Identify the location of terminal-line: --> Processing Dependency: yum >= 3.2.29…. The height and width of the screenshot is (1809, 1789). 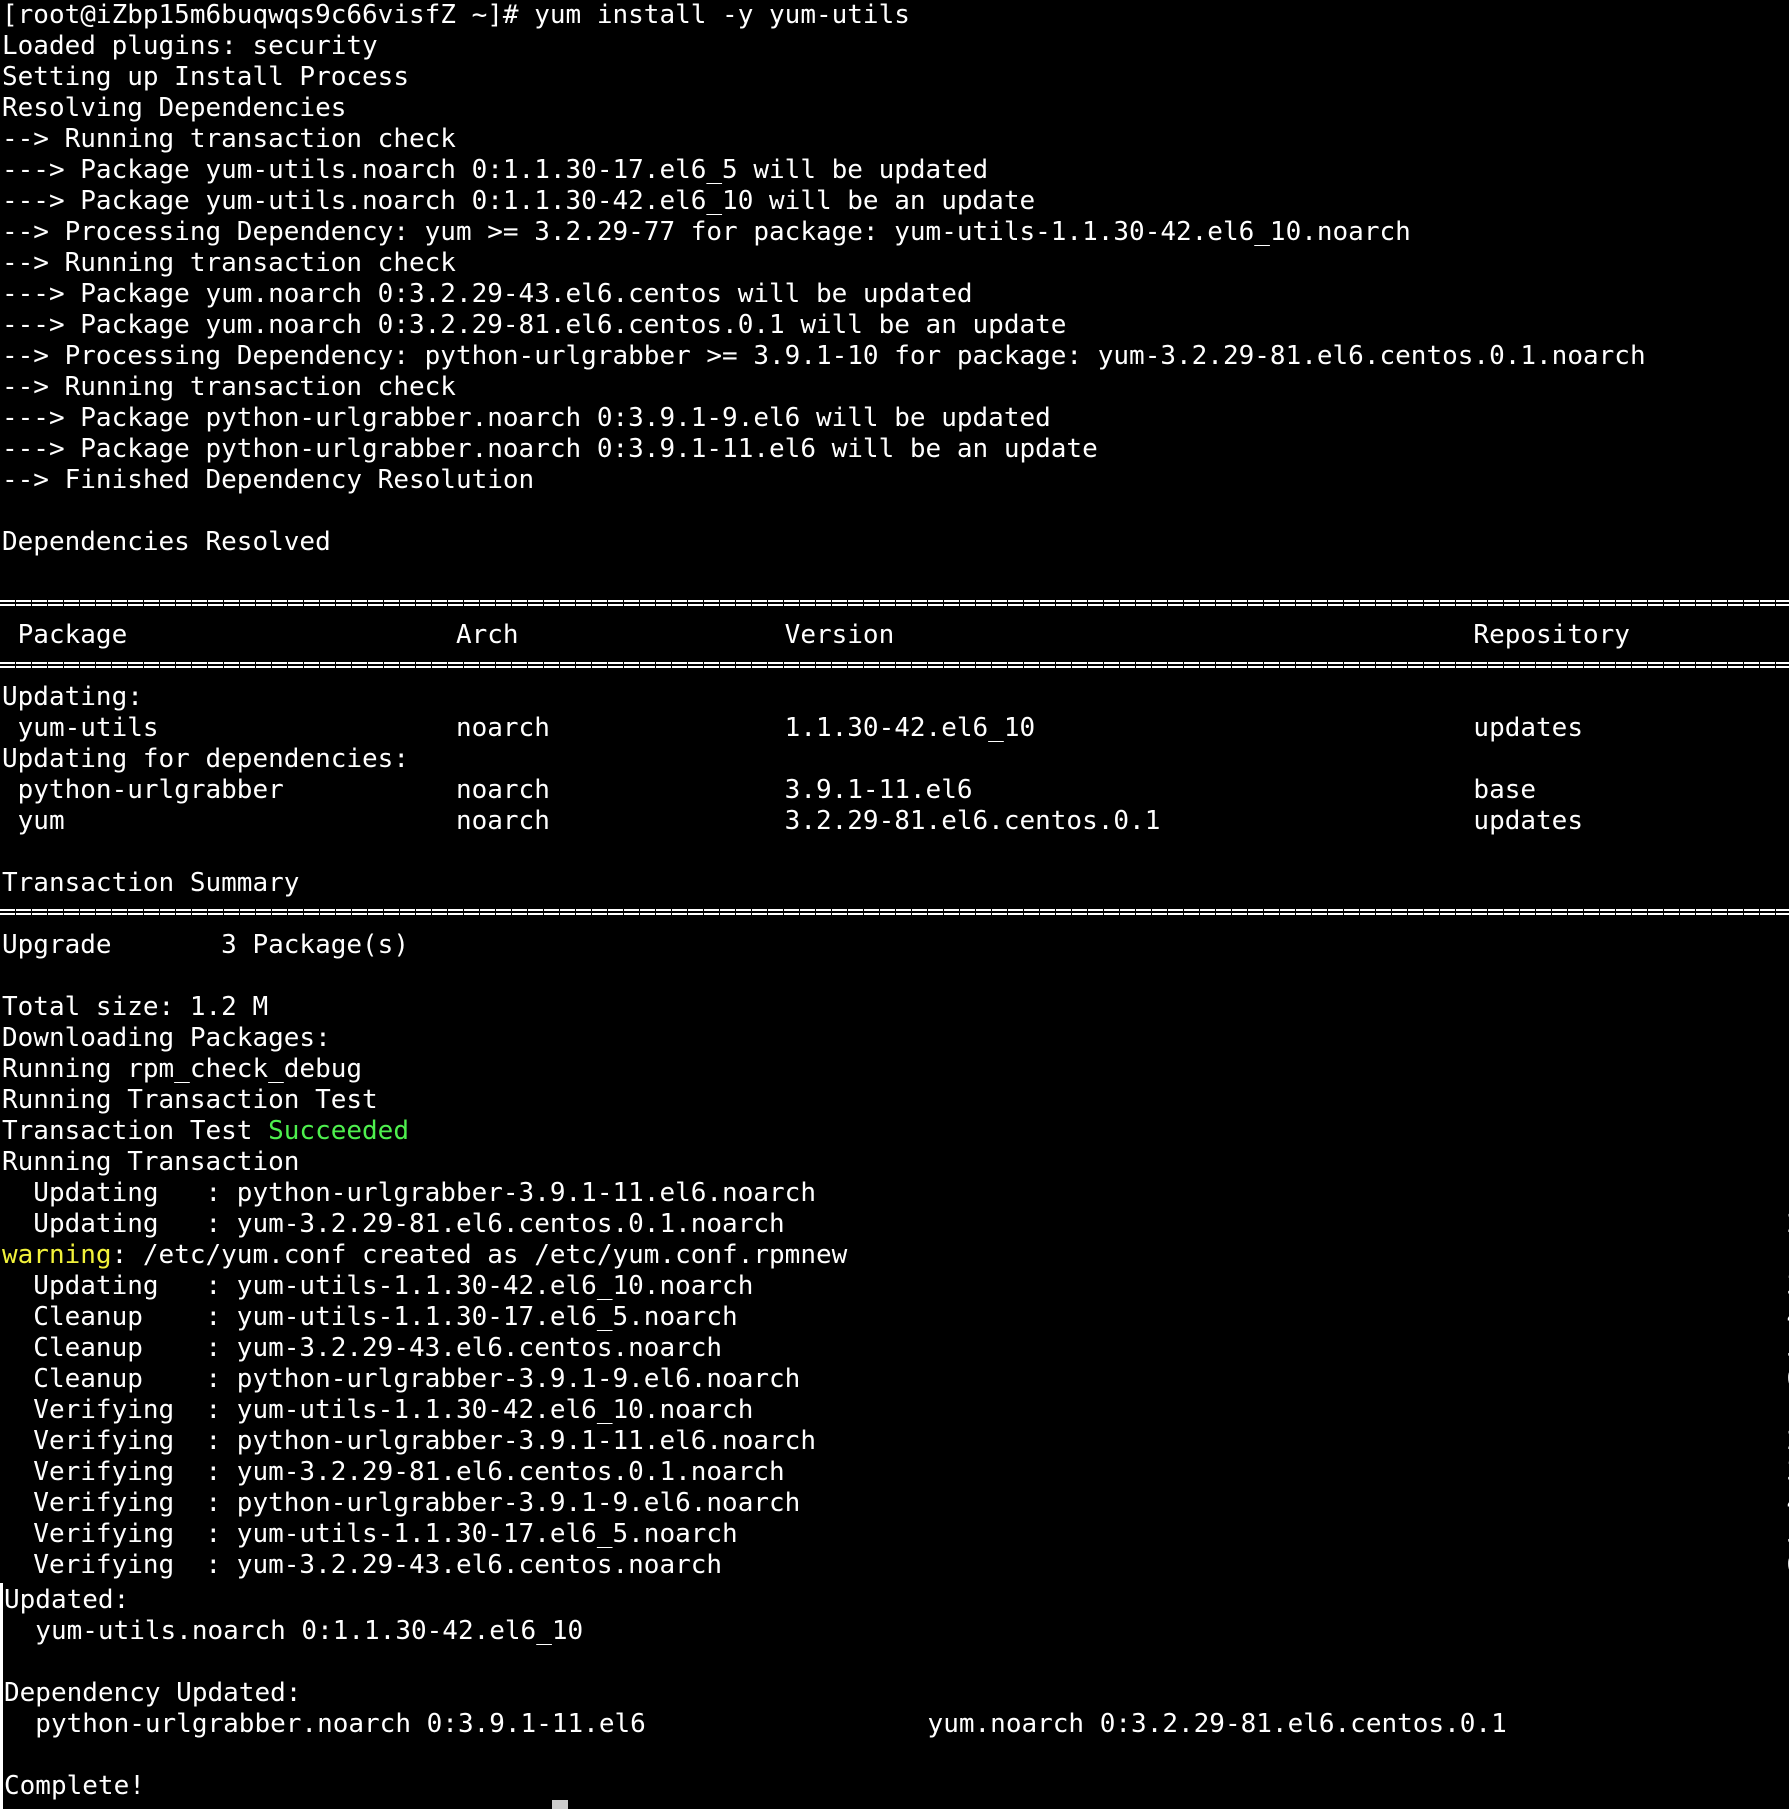
(706, 232).